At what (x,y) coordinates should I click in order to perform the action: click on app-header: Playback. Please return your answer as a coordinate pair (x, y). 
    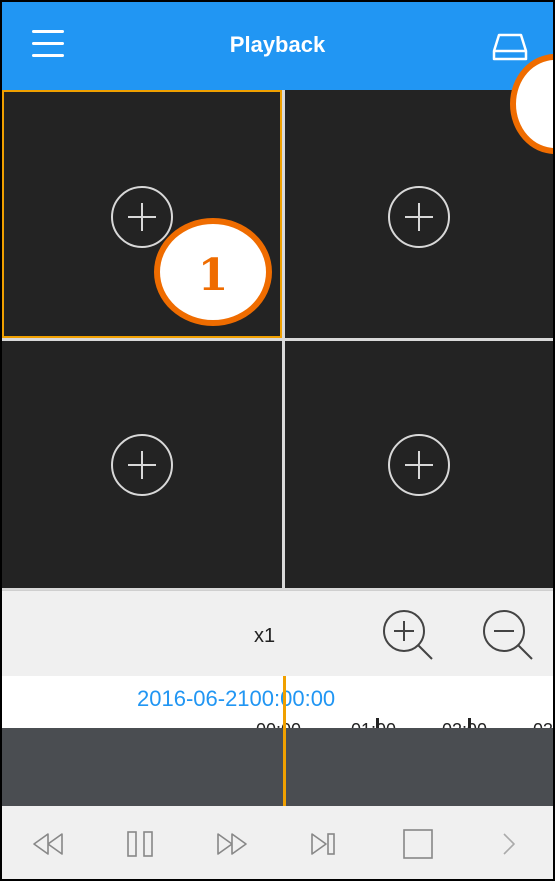
    Looking at the image, I should click on (277, 46).